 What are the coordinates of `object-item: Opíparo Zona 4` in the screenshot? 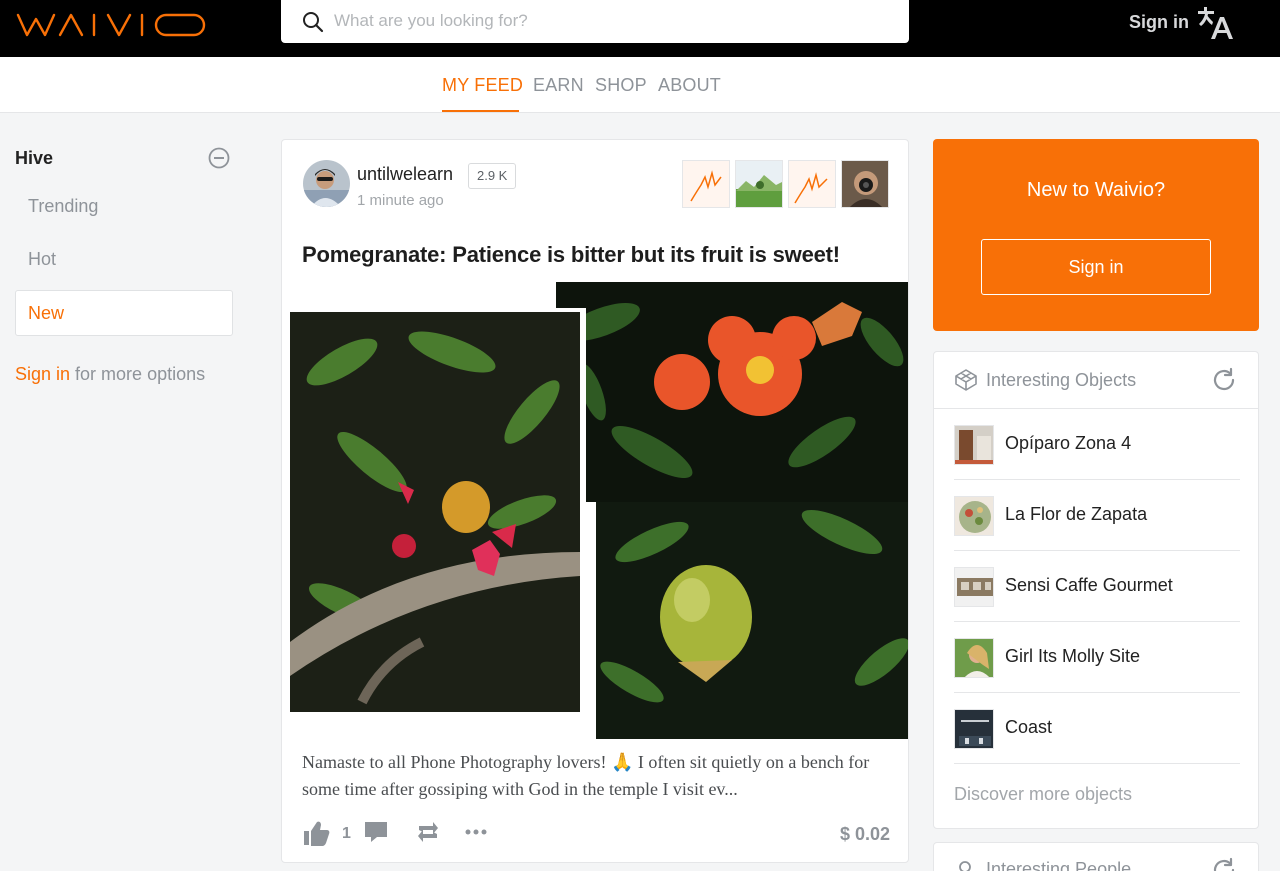 It's located at (1097, 444).